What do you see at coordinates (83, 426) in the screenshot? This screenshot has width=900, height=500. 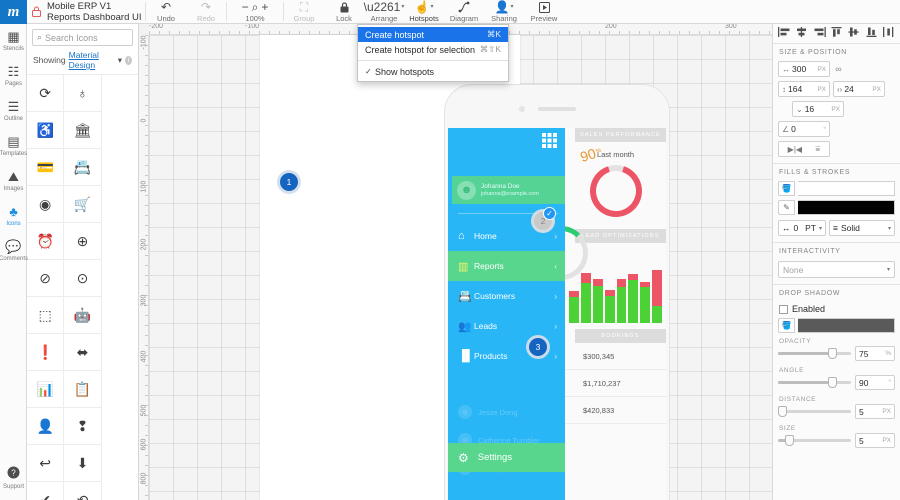 I see `assignment-late-icon: ❢` at bounding box center [83, 426].